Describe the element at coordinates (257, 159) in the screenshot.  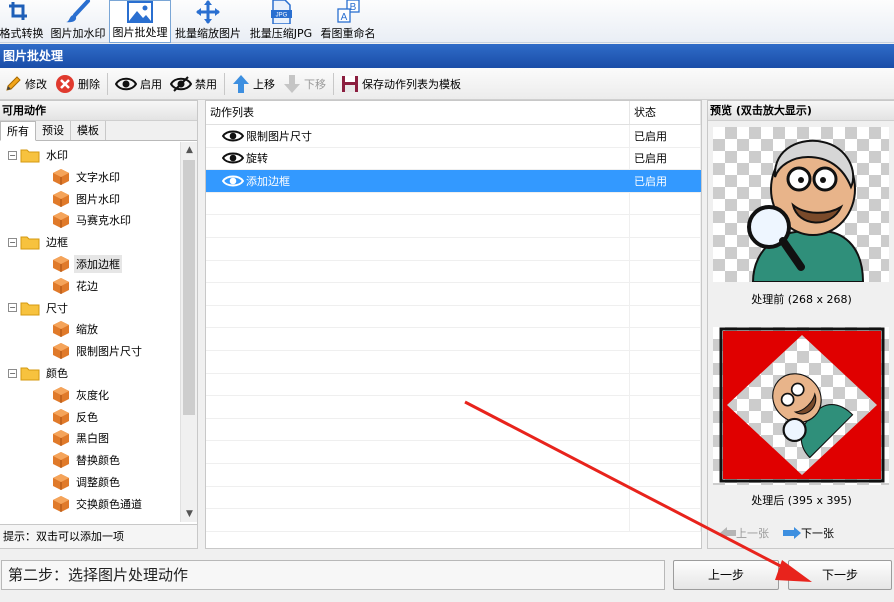
I see `action-name: 旋转` at that location.